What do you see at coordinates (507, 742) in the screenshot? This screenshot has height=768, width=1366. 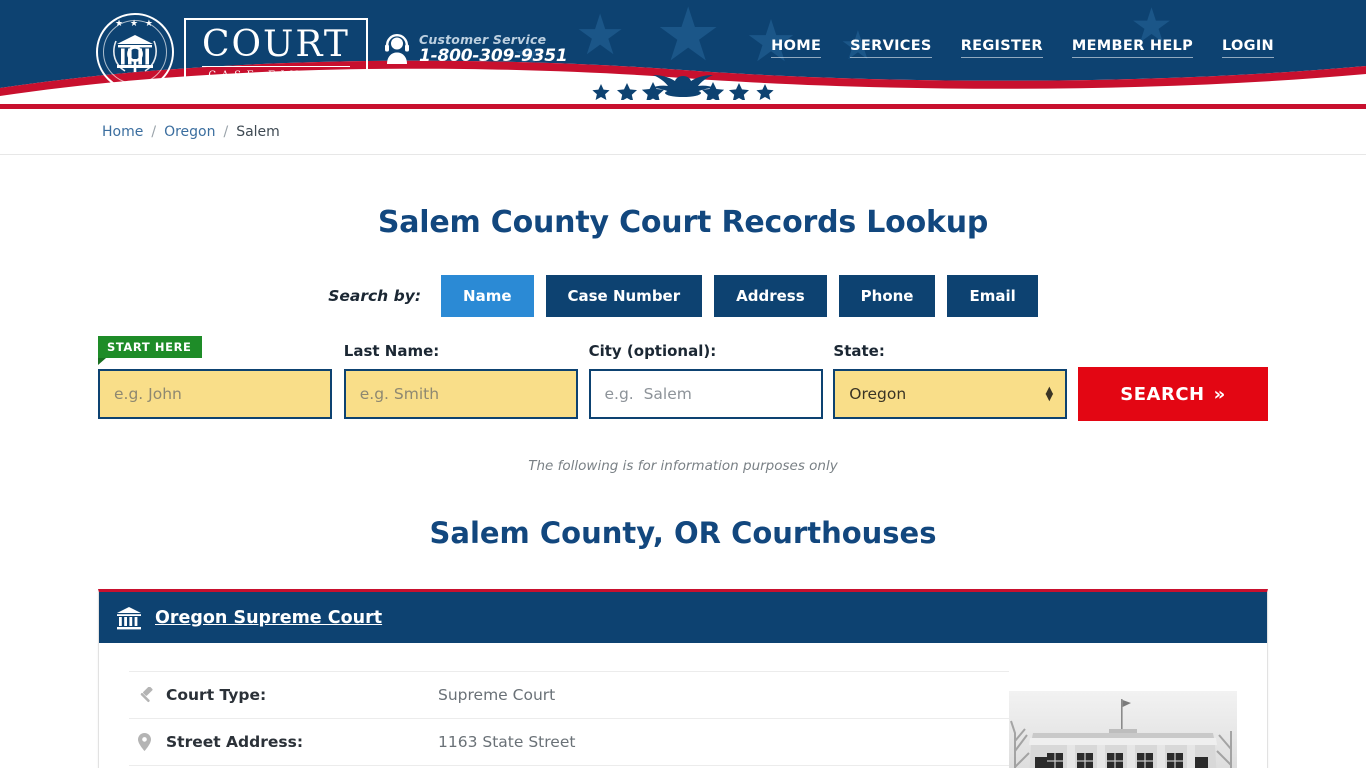 I see `detail-value: 1163 State Street` at bounding box center [507, 742].